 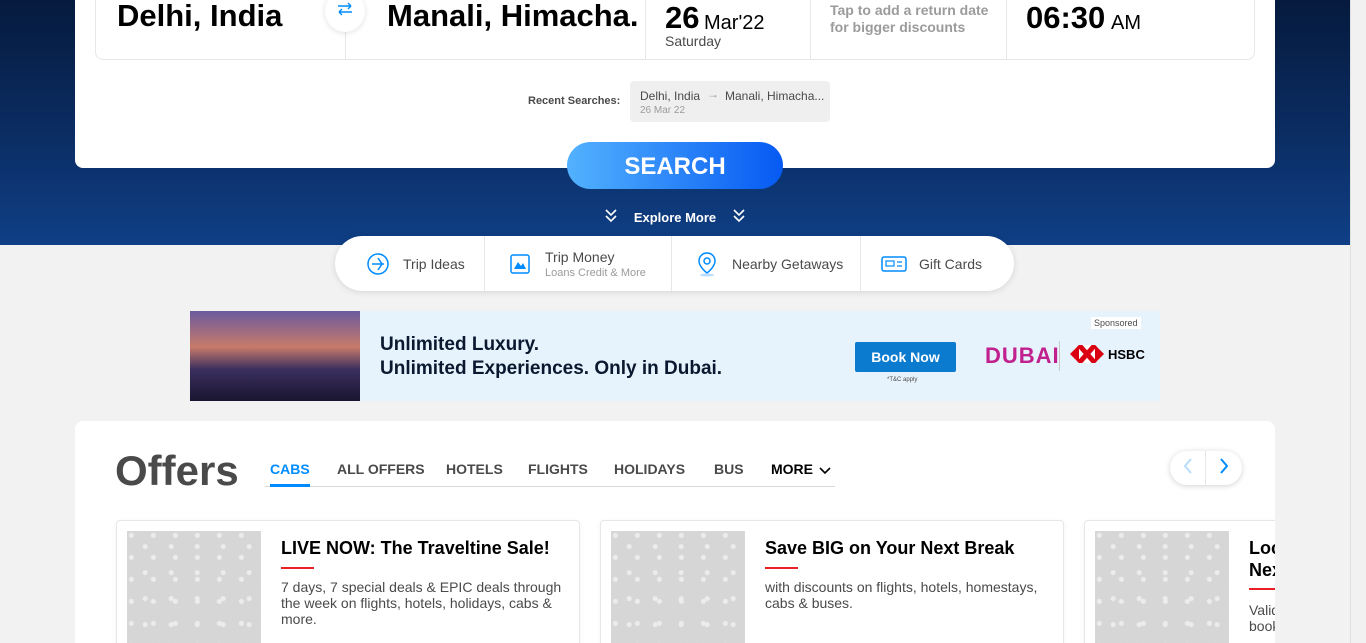 What do you see at coordinates (1126, 23) in the screenshot?
I see `time-ampm: AM` at bounding box center [1126, 23].